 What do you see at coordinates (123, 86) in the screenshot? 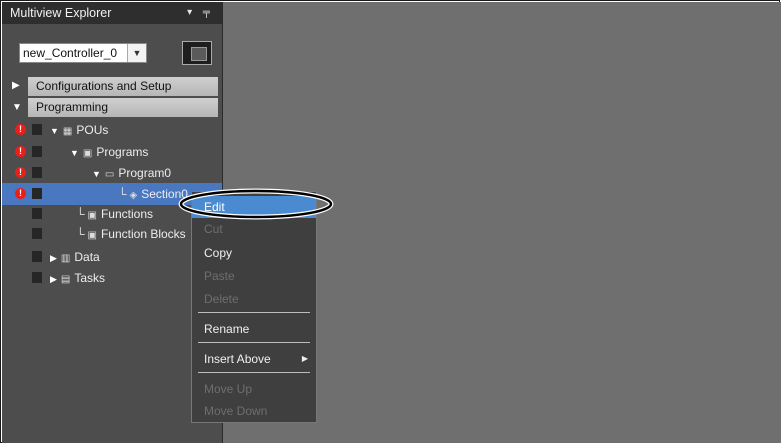
I see `section-configurations-and-setup: Configurations and Setup` at bounding box center [123, 86].